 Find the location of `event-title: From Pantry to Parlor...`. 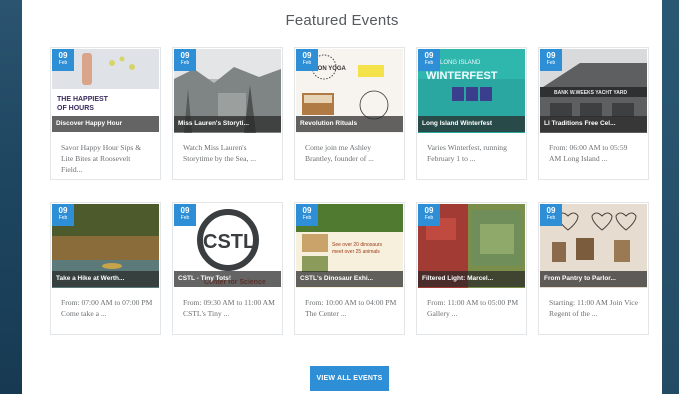

event-title: From Pantry to Parlor... is located at coordinates (593, 279).